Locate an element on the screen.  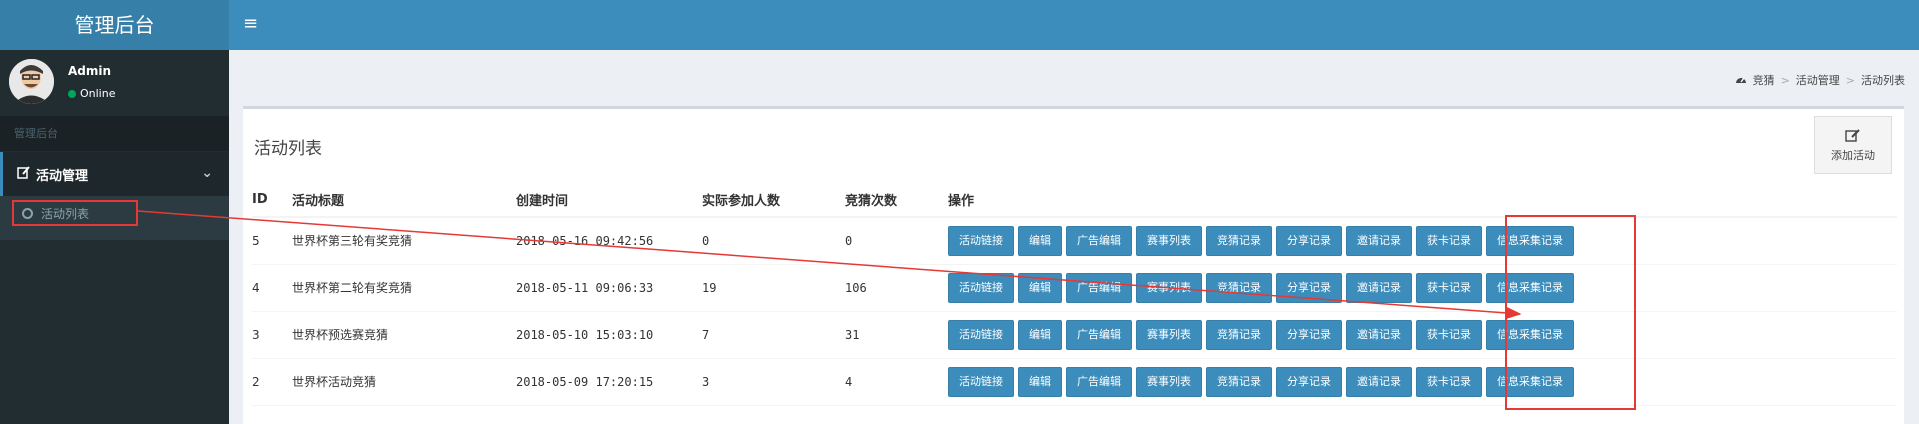
sidebar-item-activity-list: 活动列表 is located at coordinates (75, 213).